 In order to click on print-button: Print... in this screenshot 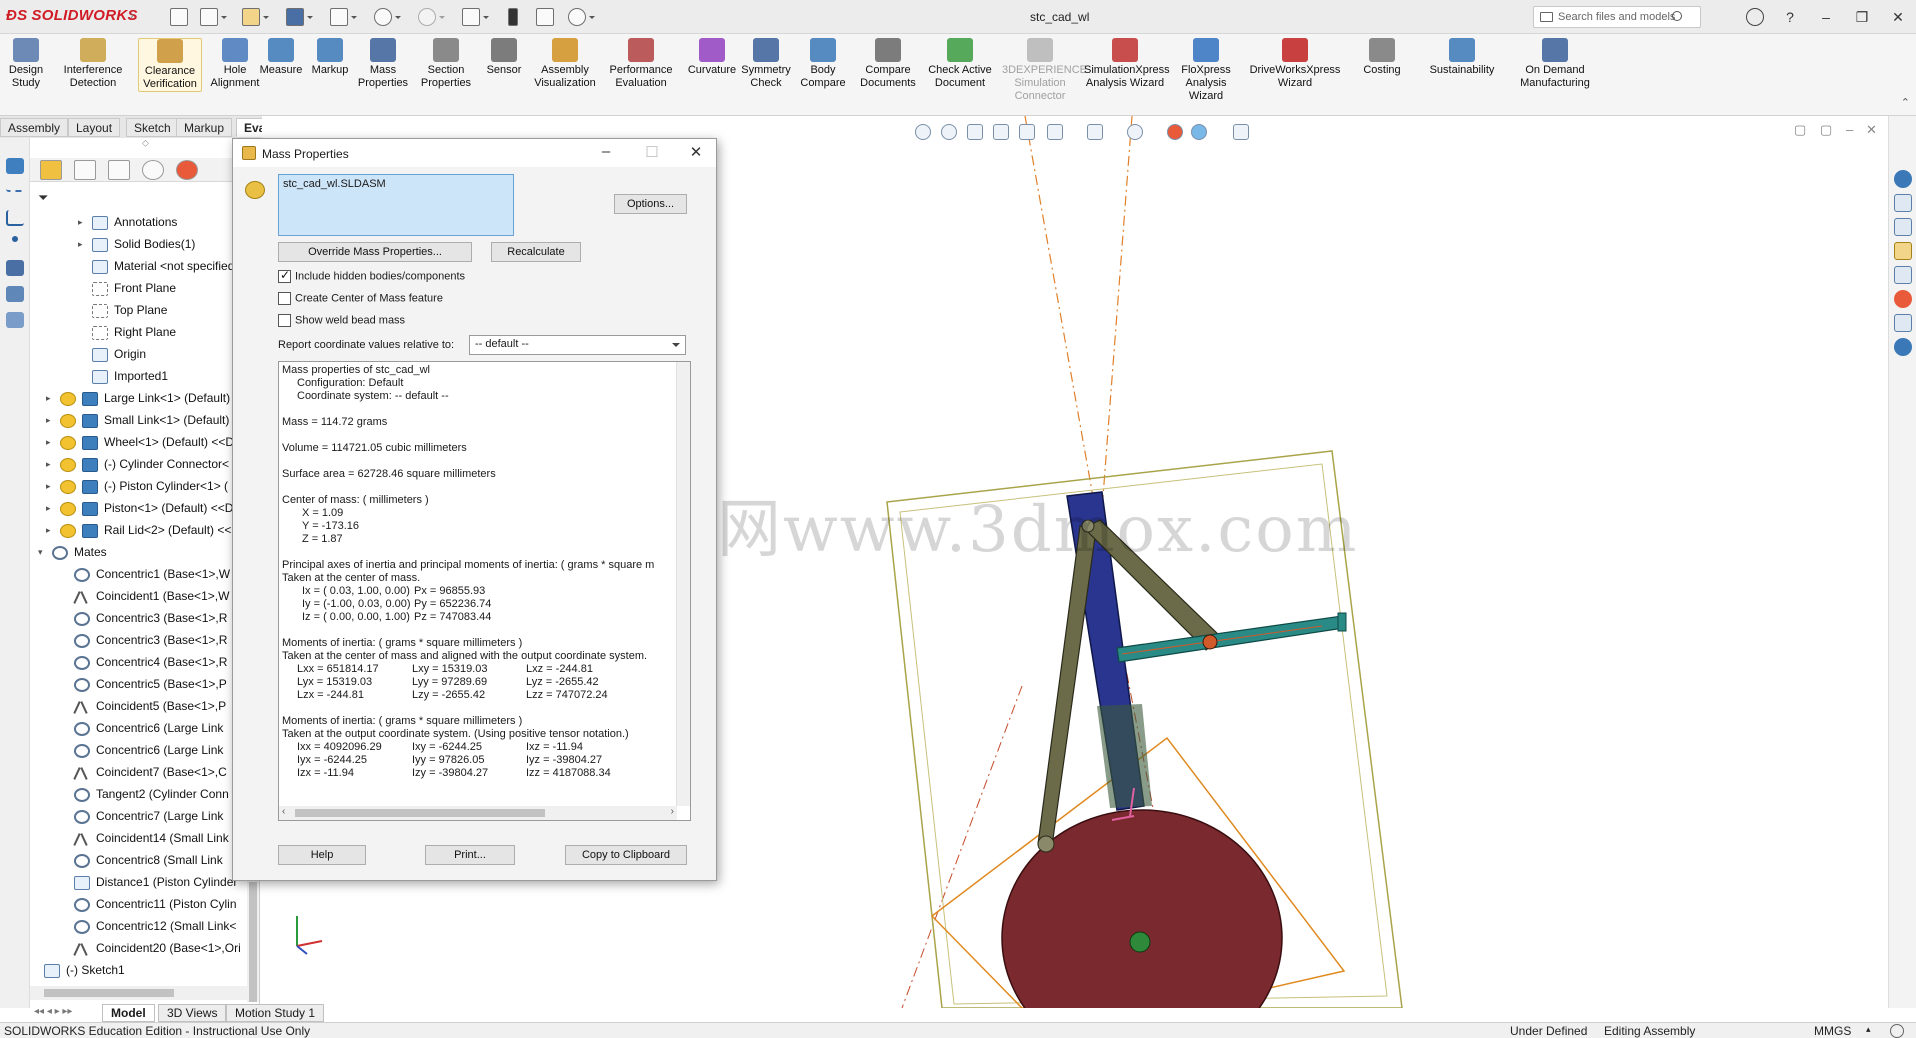, I will do `click(470, 855)`.